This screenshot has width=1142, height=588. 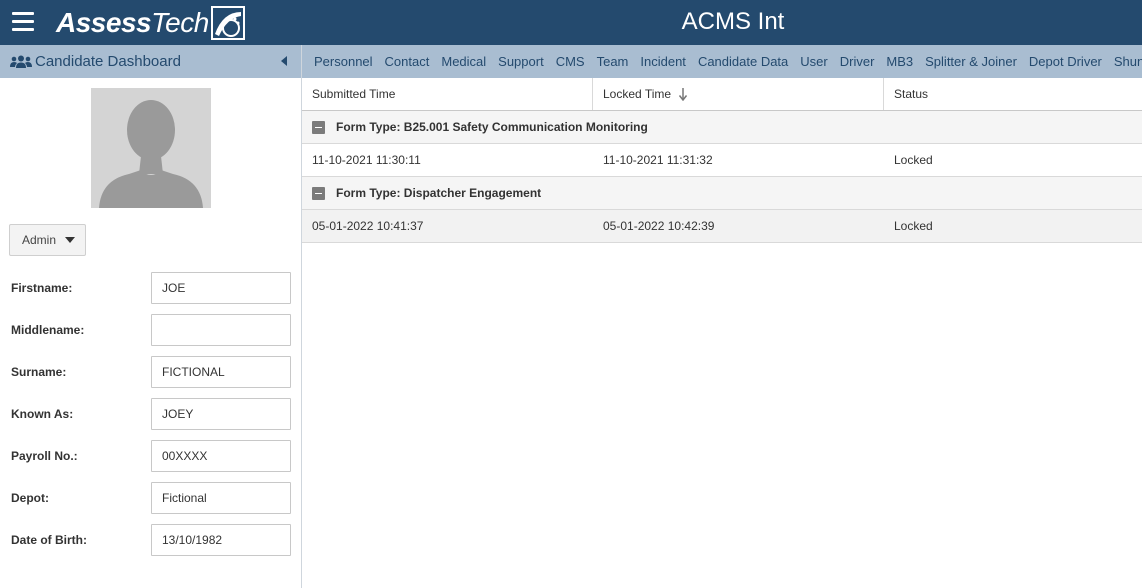 I want to click on tab-user: User, so click(x=813, y=61).